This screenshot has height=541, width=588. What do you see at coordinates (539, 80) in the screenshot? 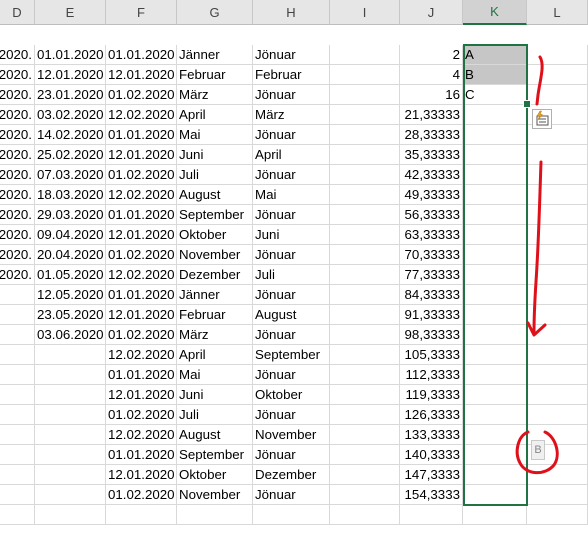
I see `red-arrow-top` at bounding box center [539, 80].